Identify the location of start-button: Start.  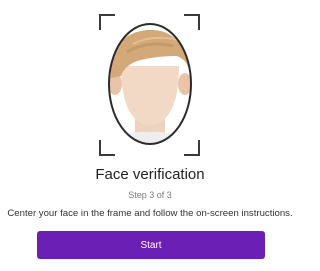
(151, 245).